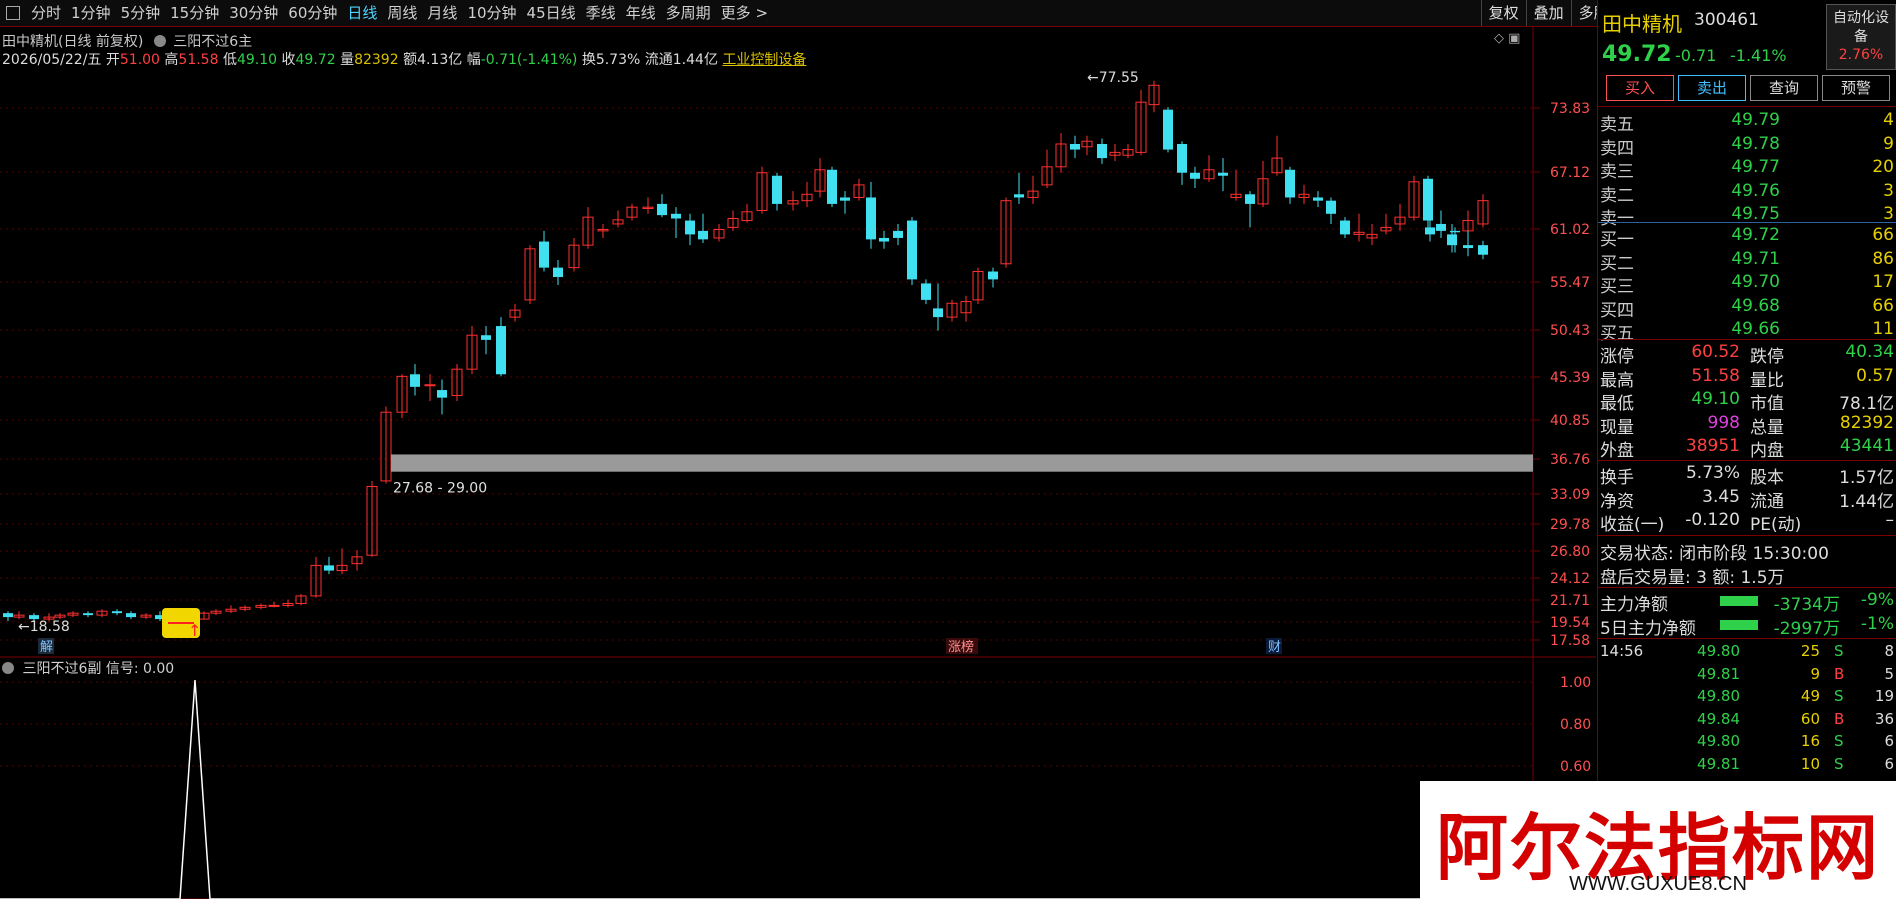 Image resolution: width=1896 pixels, height=899 pixels. I want to click on bid-row: 买四 49.68 66, so click(1747, 308).